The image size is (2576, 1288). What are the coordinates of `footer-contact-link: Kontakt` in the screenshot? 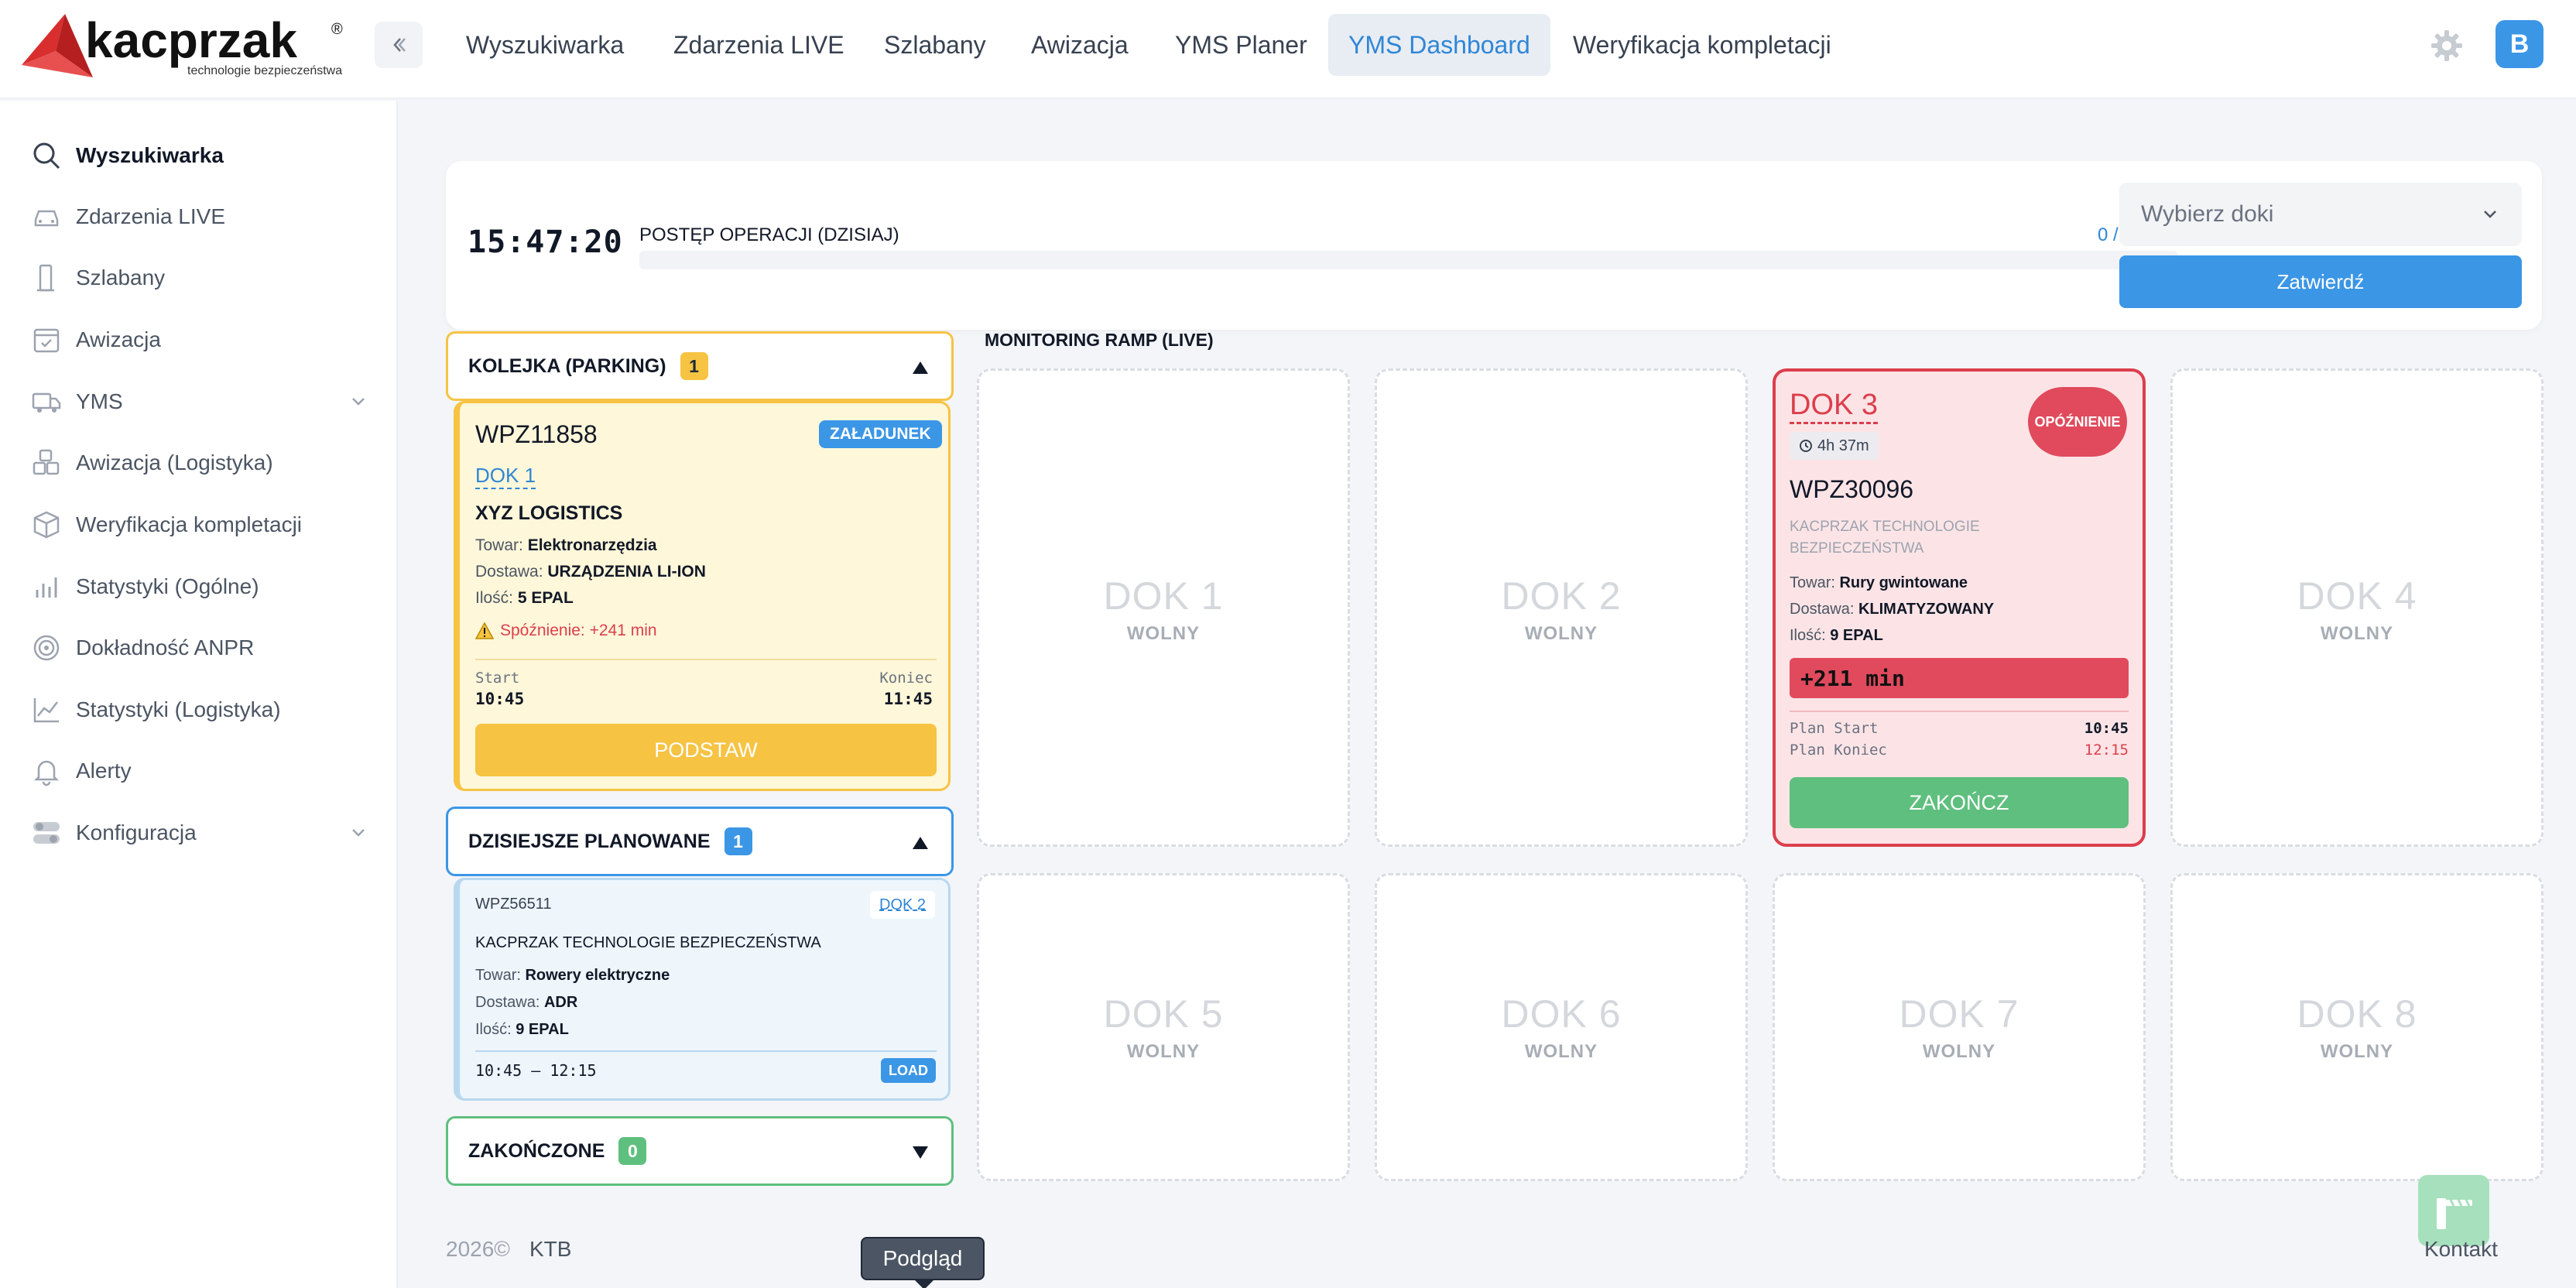 It's located at (2461, 1250).